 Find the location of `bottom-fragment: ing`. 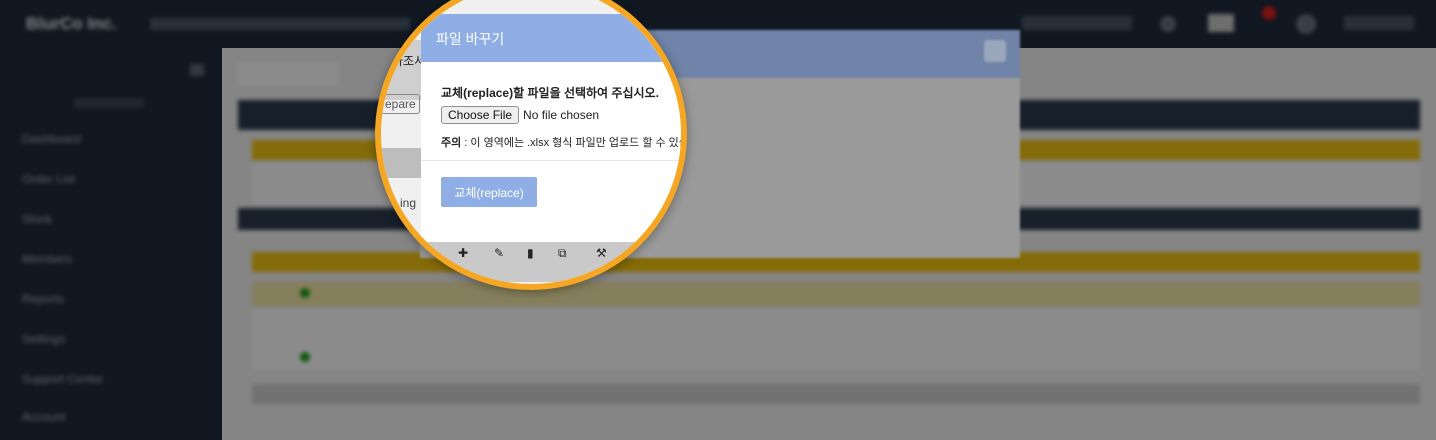

bottom-fragment: ing is located at coordinates (408, 203).